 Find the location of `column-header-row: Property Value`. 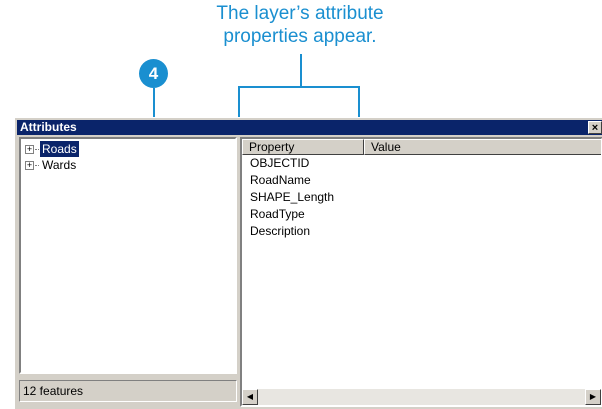

column-header-row: Property Value is located at coordinates (421, 147).